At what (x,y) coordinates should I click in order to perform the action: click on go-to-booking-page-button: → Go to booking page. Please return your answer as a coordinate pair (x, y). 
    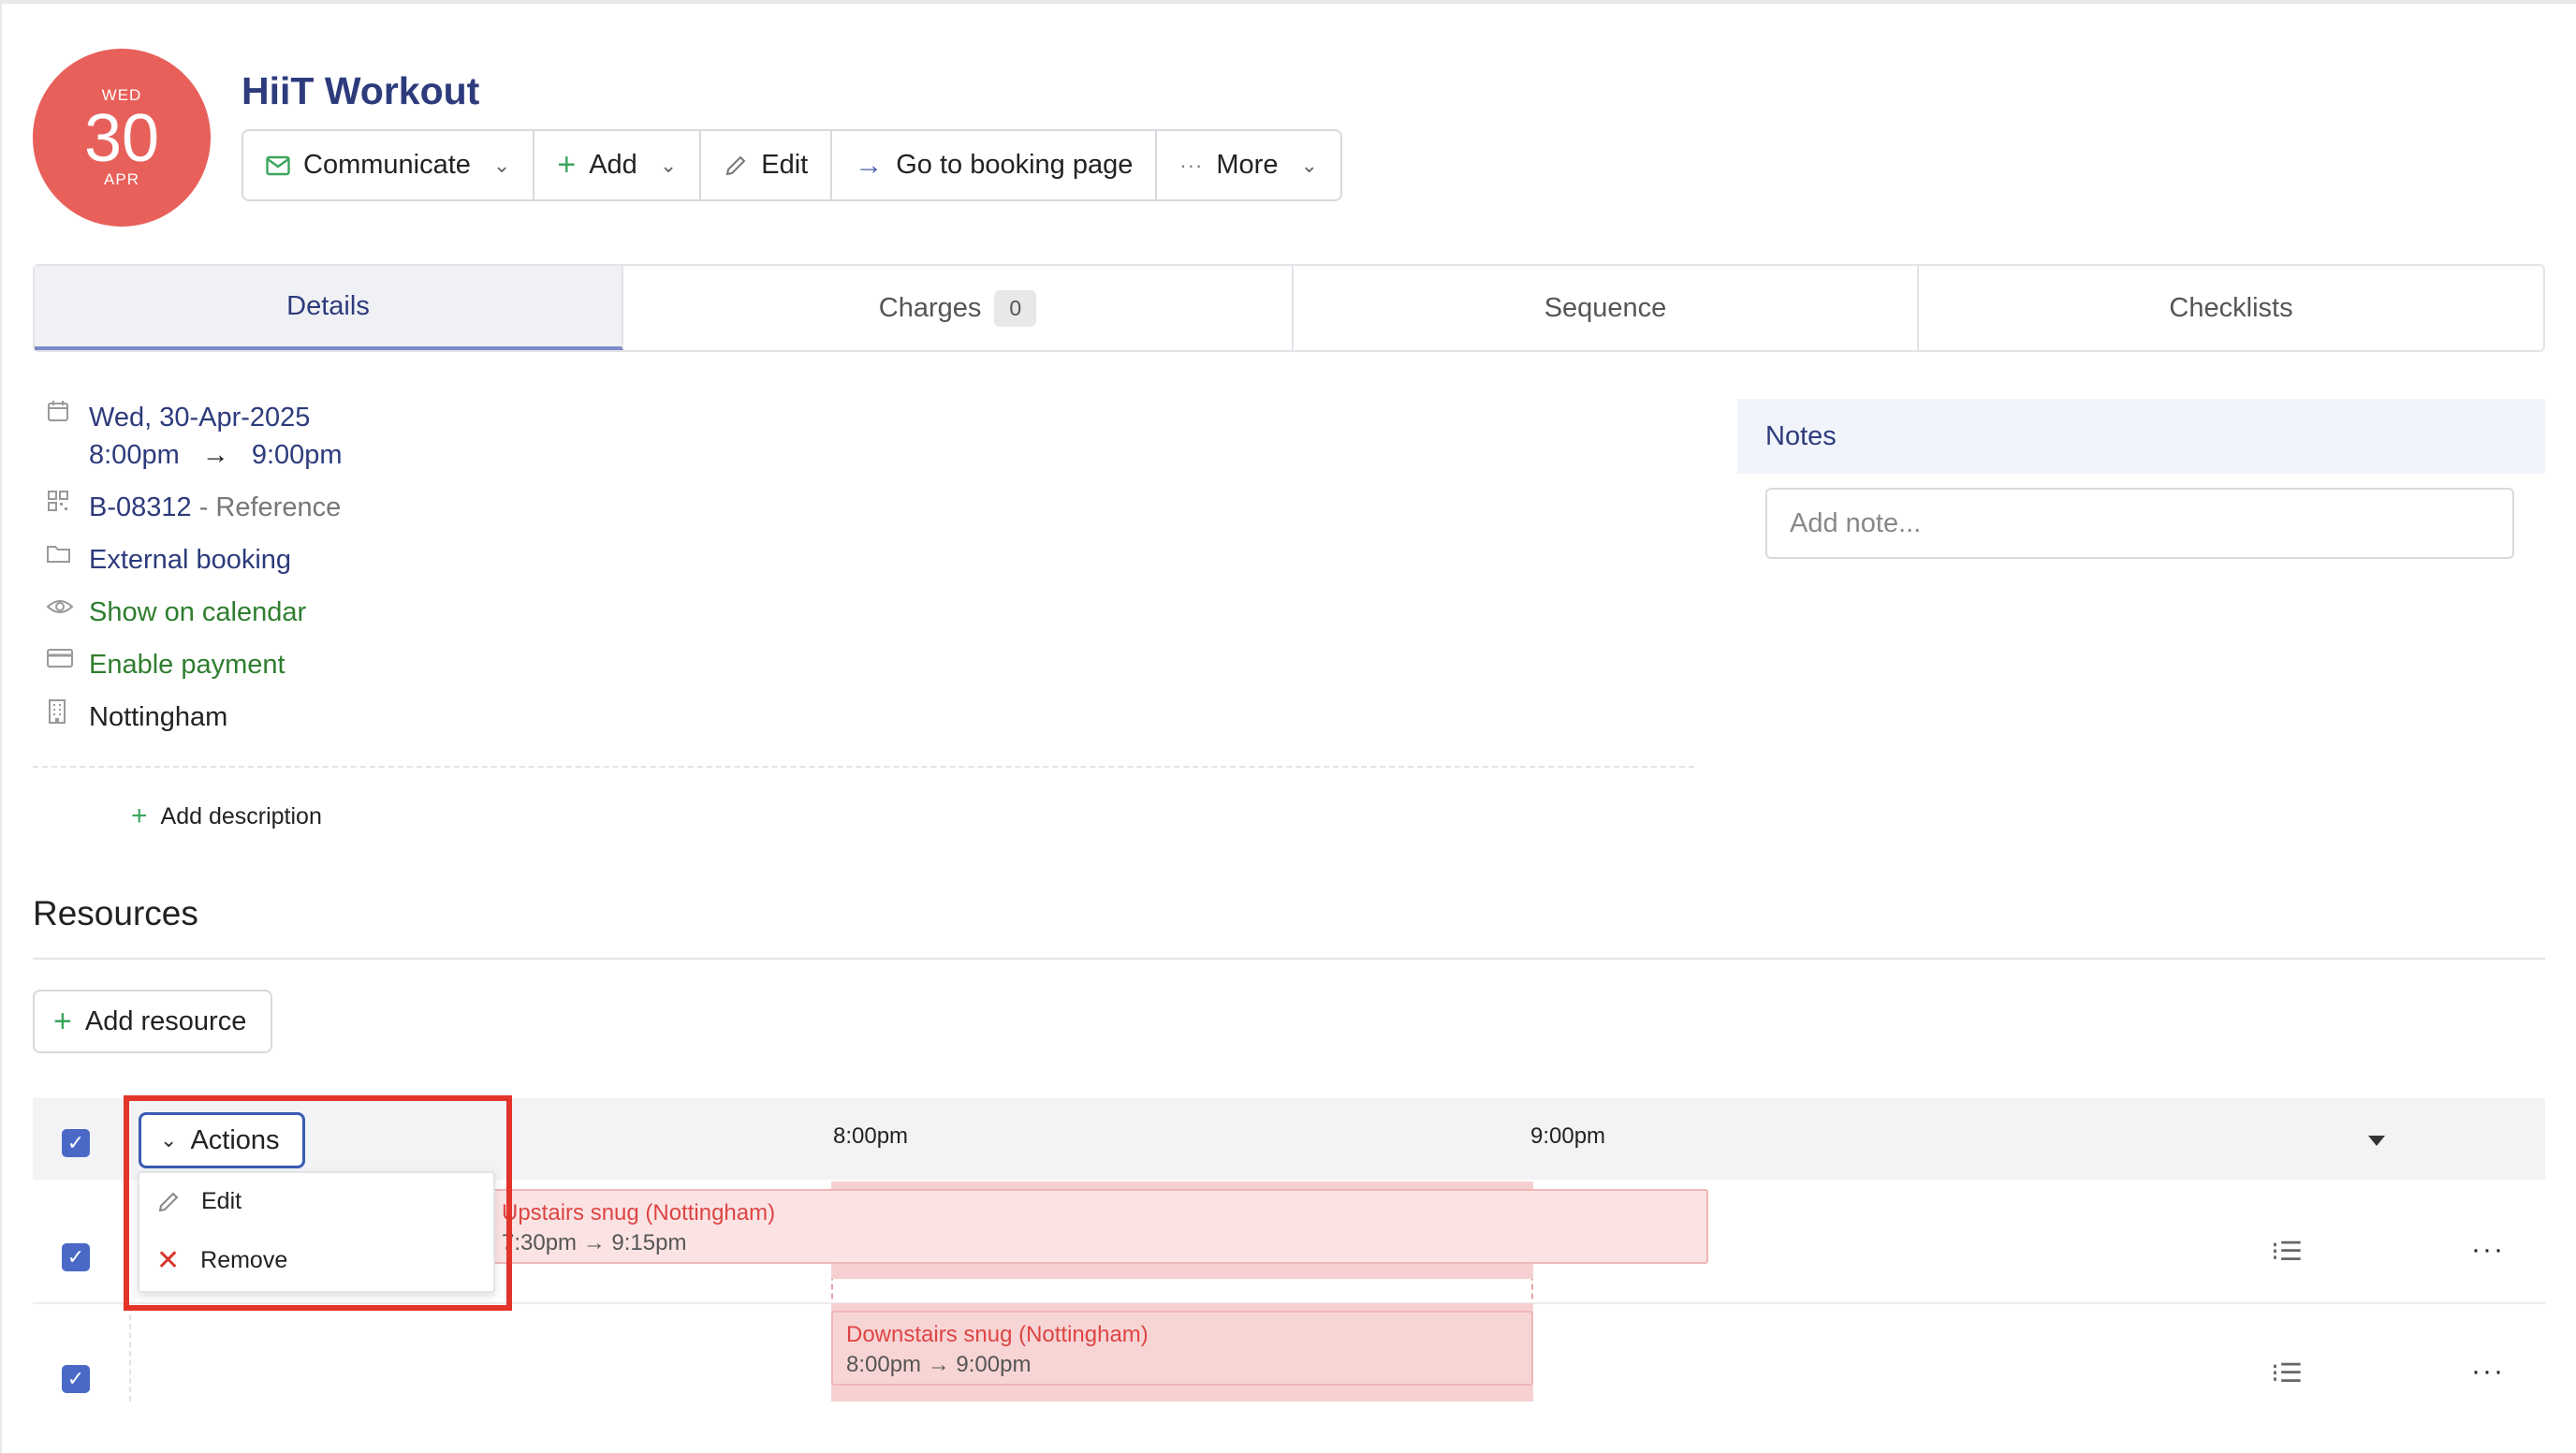
    Looking at the image, I should click on (995, 165).